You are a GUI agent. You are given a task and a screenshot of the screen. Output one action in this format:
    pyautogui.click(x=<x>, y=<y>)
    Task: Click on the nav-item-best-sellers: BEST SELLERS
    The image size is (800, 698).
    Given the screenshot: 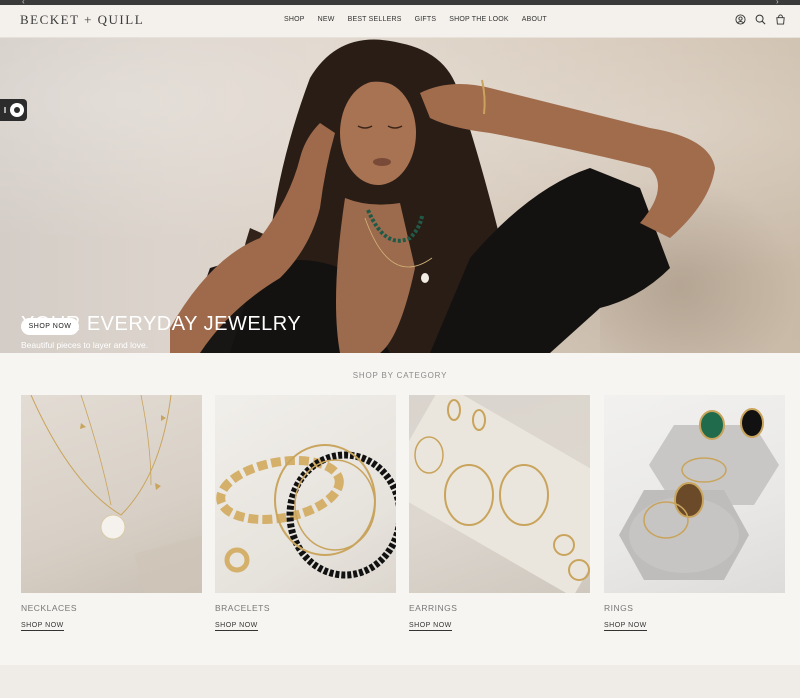 What is the action you would take?
    pyautogui.click(x=375, y=19)
    